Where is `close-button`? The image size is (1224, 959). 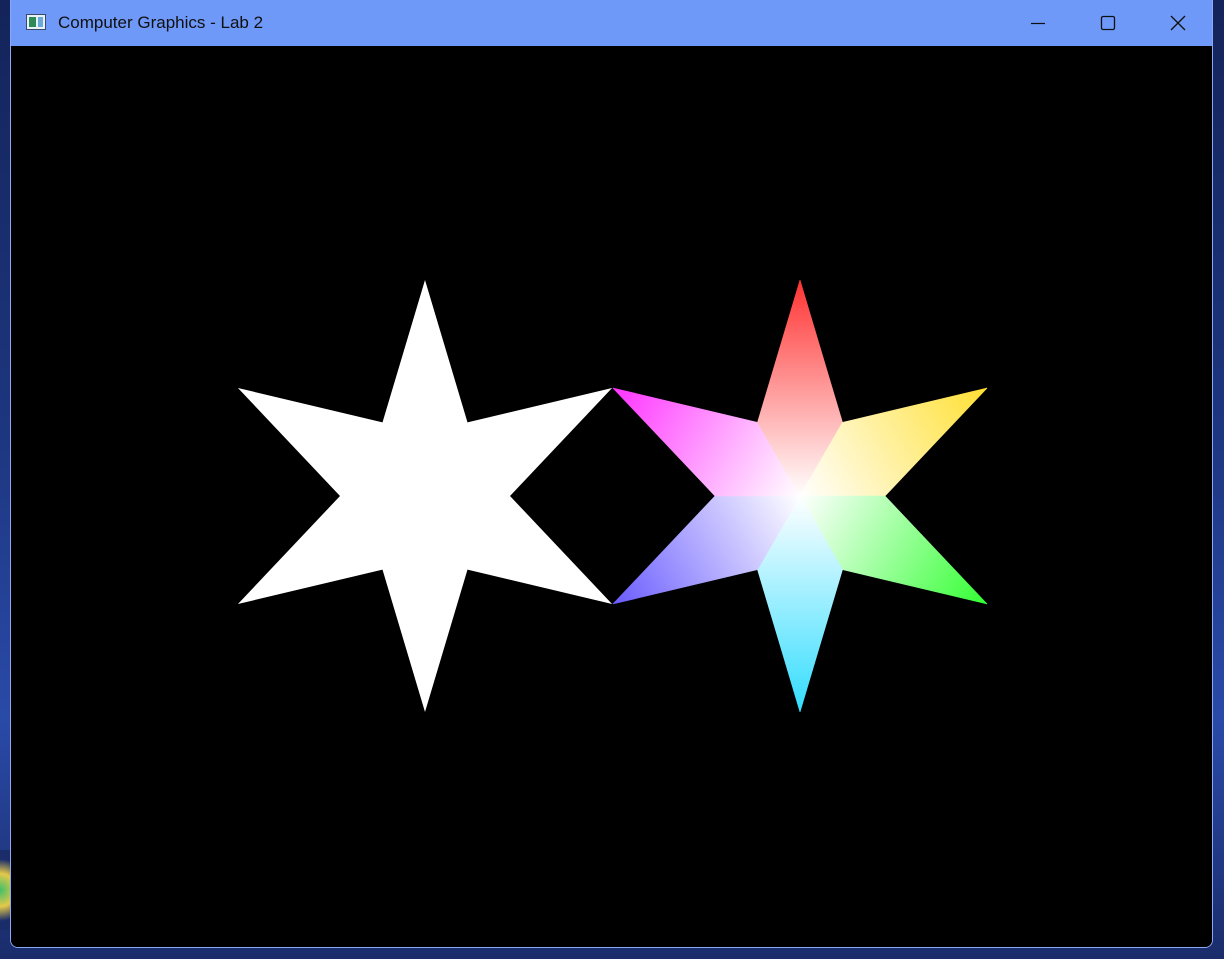
close-button is located at coordinates (1177, 23).